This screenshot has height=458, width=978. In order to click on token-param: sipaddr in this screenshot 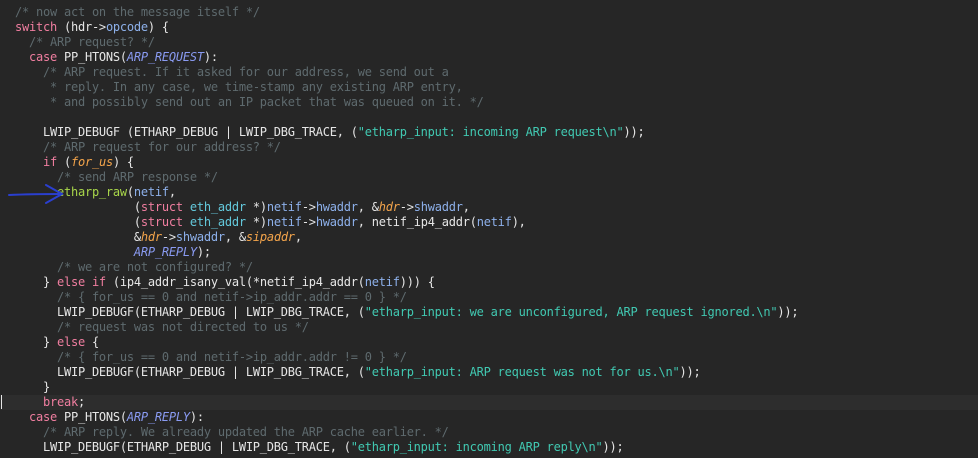, I will do `click(270, 237)`.